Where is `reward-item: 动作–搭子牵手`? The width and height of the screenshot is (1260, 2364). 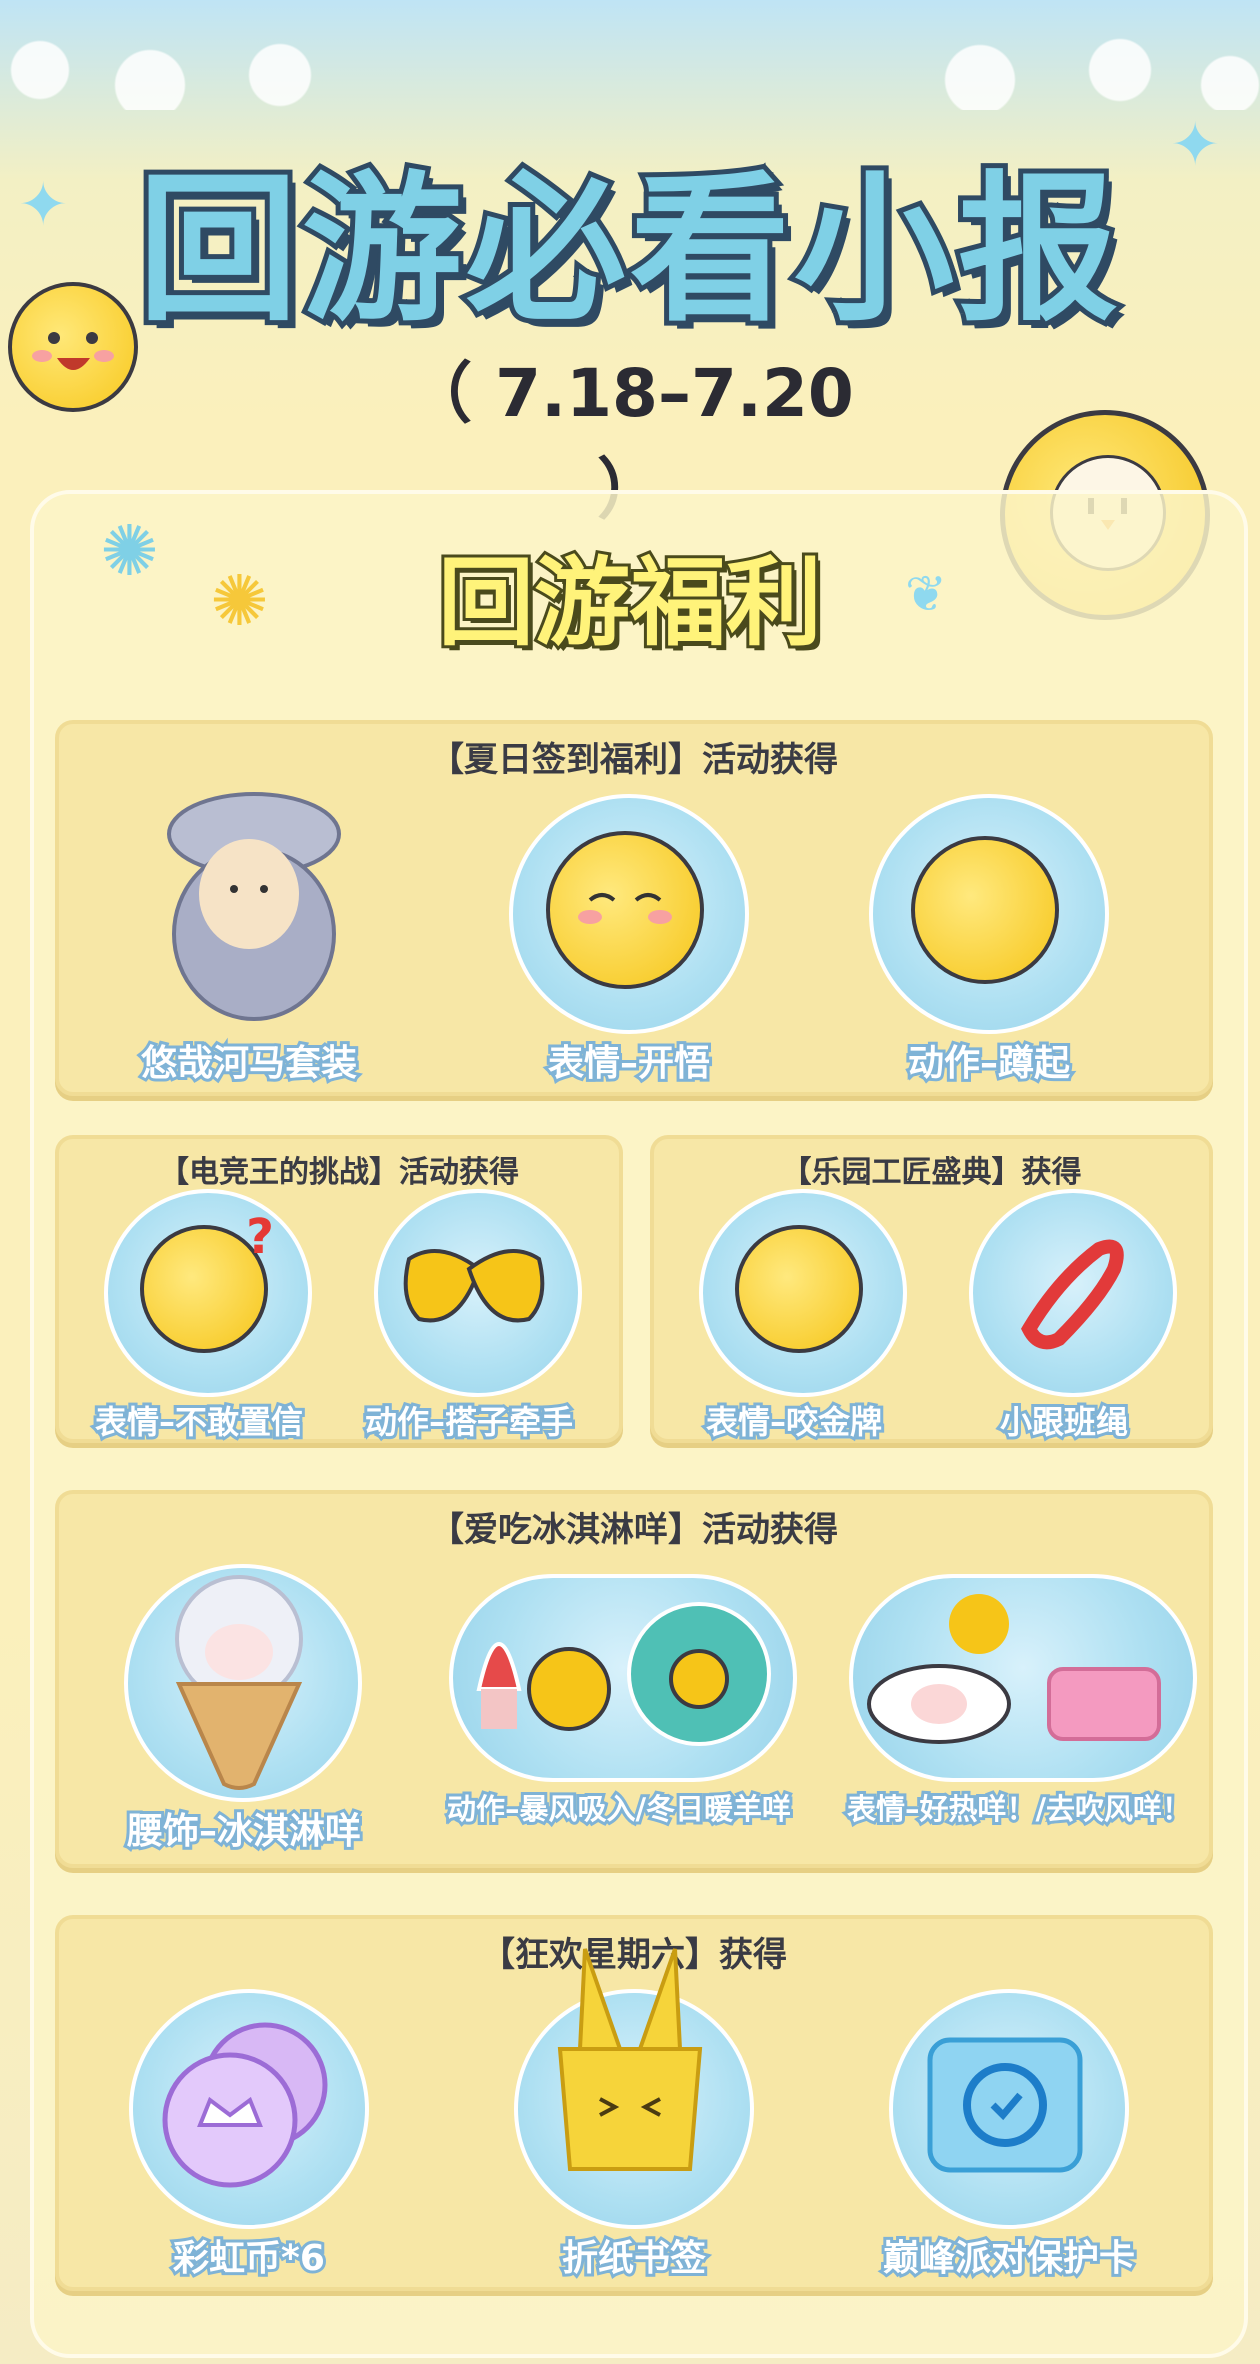 reward-item: 动作–搭子牵手 is located at coordinates (470, 1316).